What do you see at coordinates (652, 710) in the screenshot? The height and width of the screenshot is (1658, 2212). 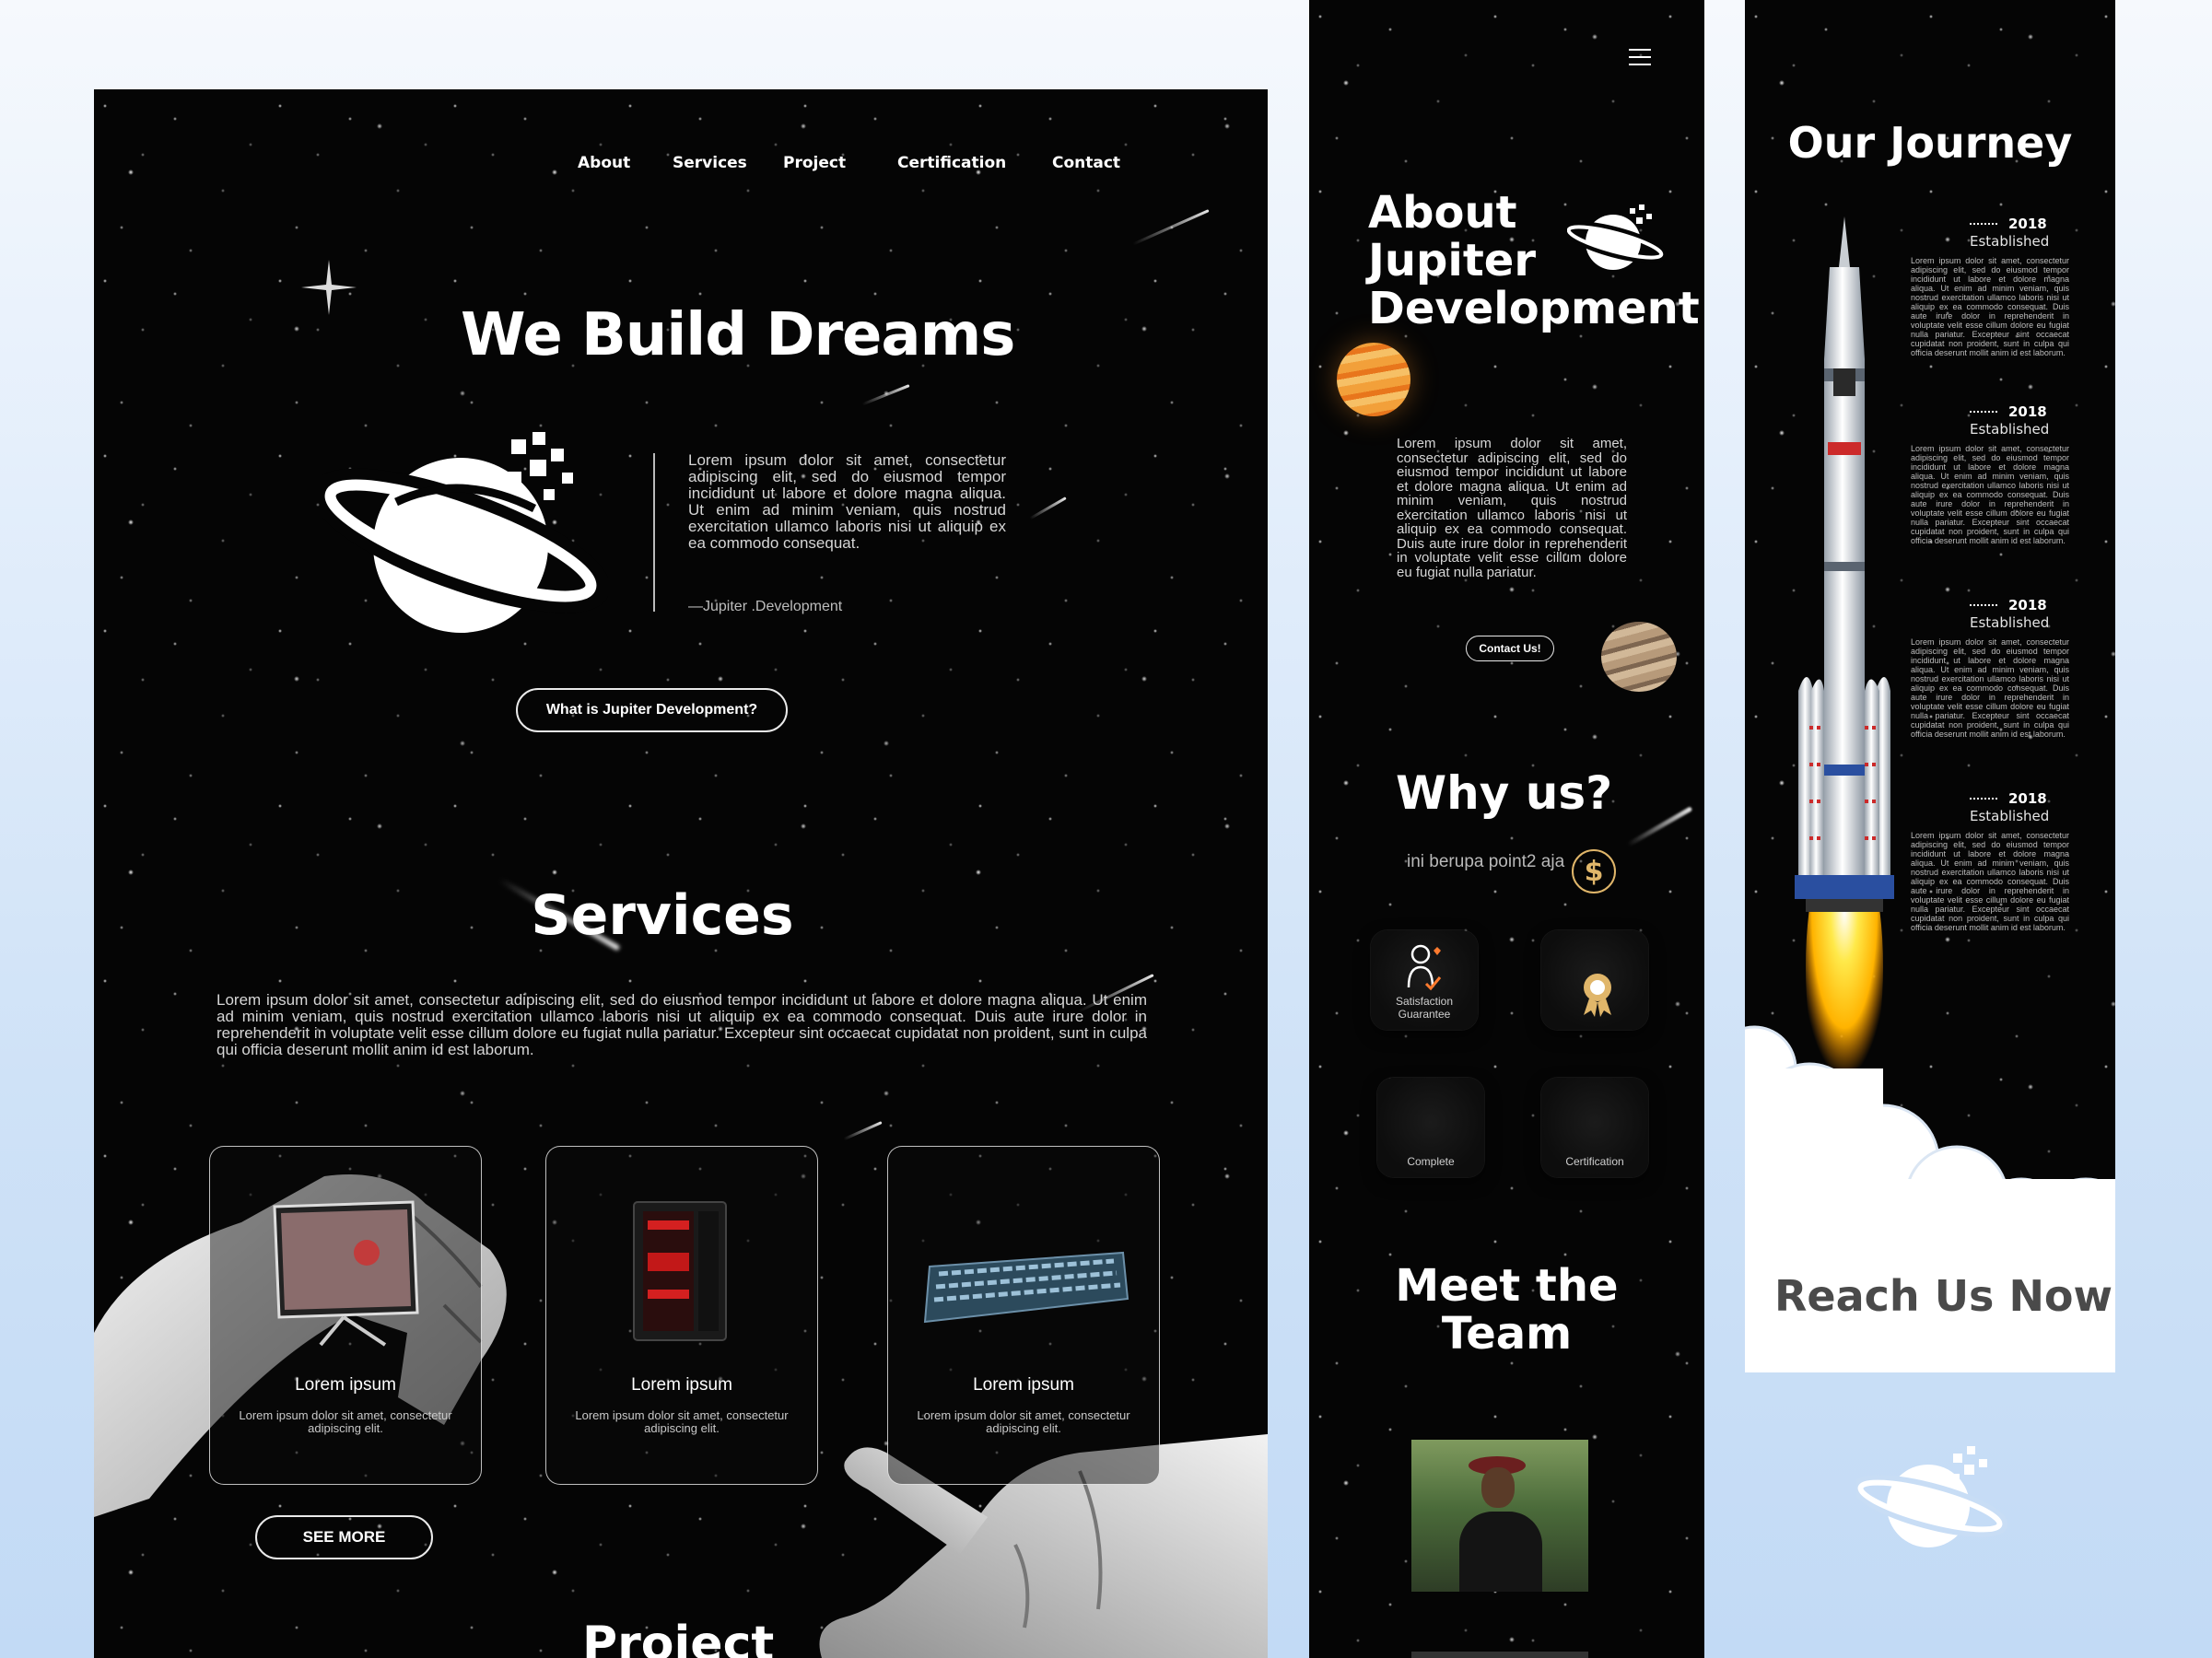 I see `what-is-jupiter-button: What is Jupiter Development?` at bounding box center [652, 710].